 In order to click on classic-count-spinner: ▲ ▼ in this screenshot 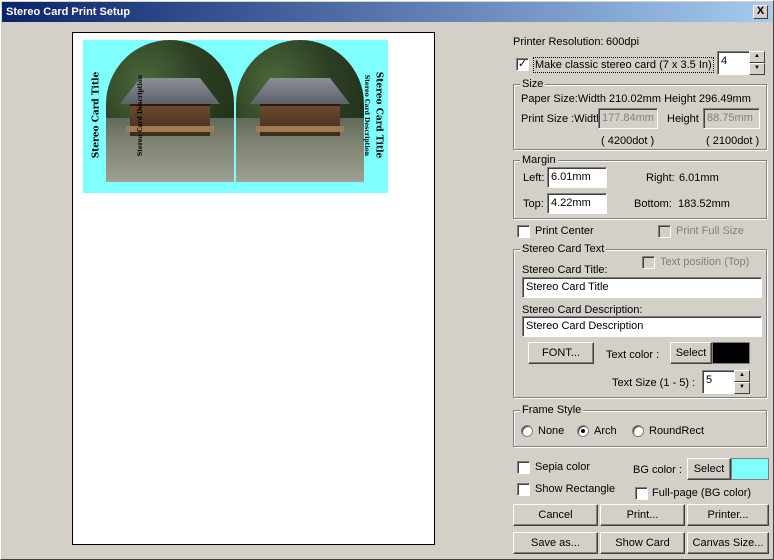, I will do `click(757, 63)`.